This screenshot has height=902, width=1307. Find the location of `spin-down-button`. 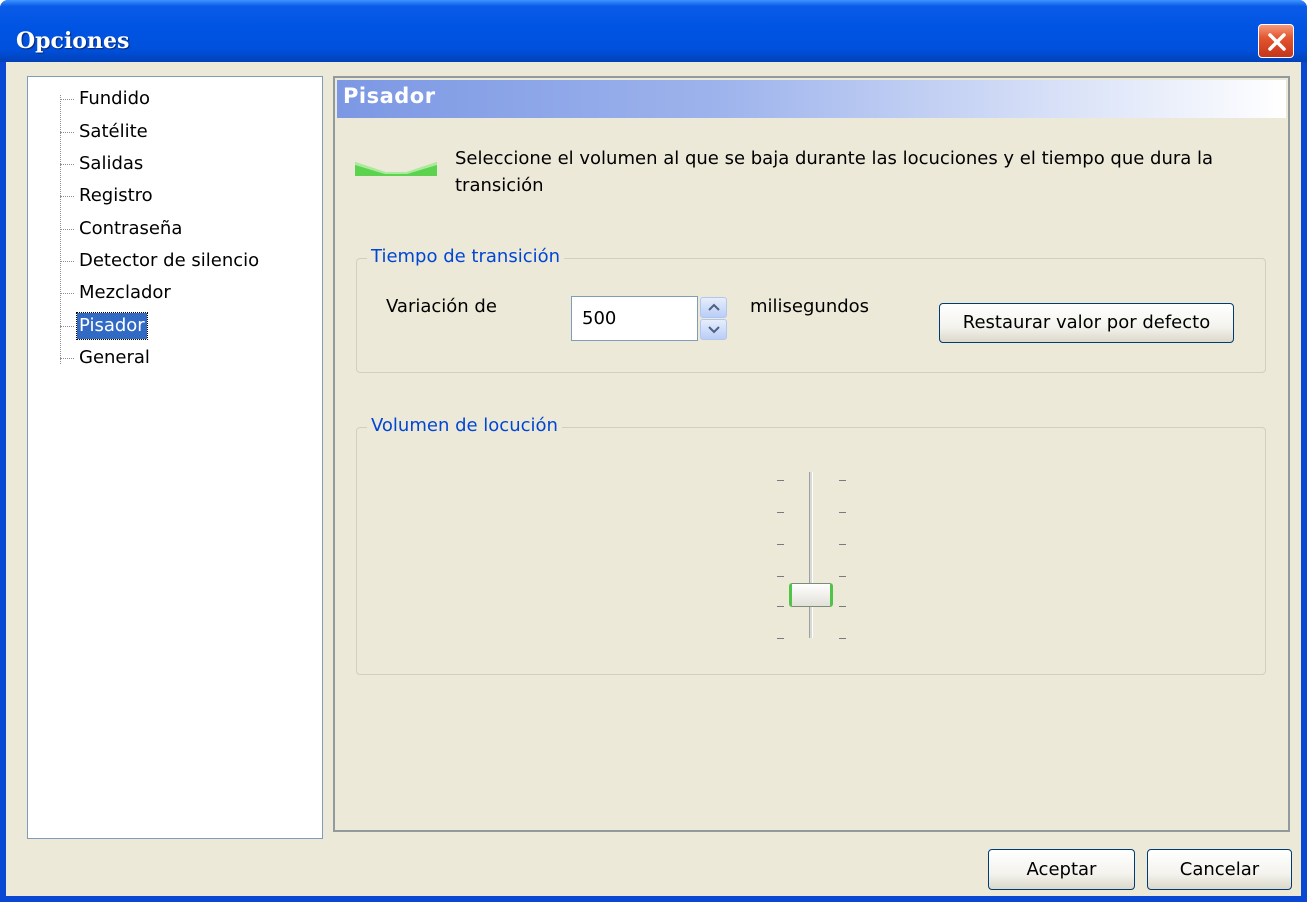

spin-down-button is located at coordinates (713, 329).